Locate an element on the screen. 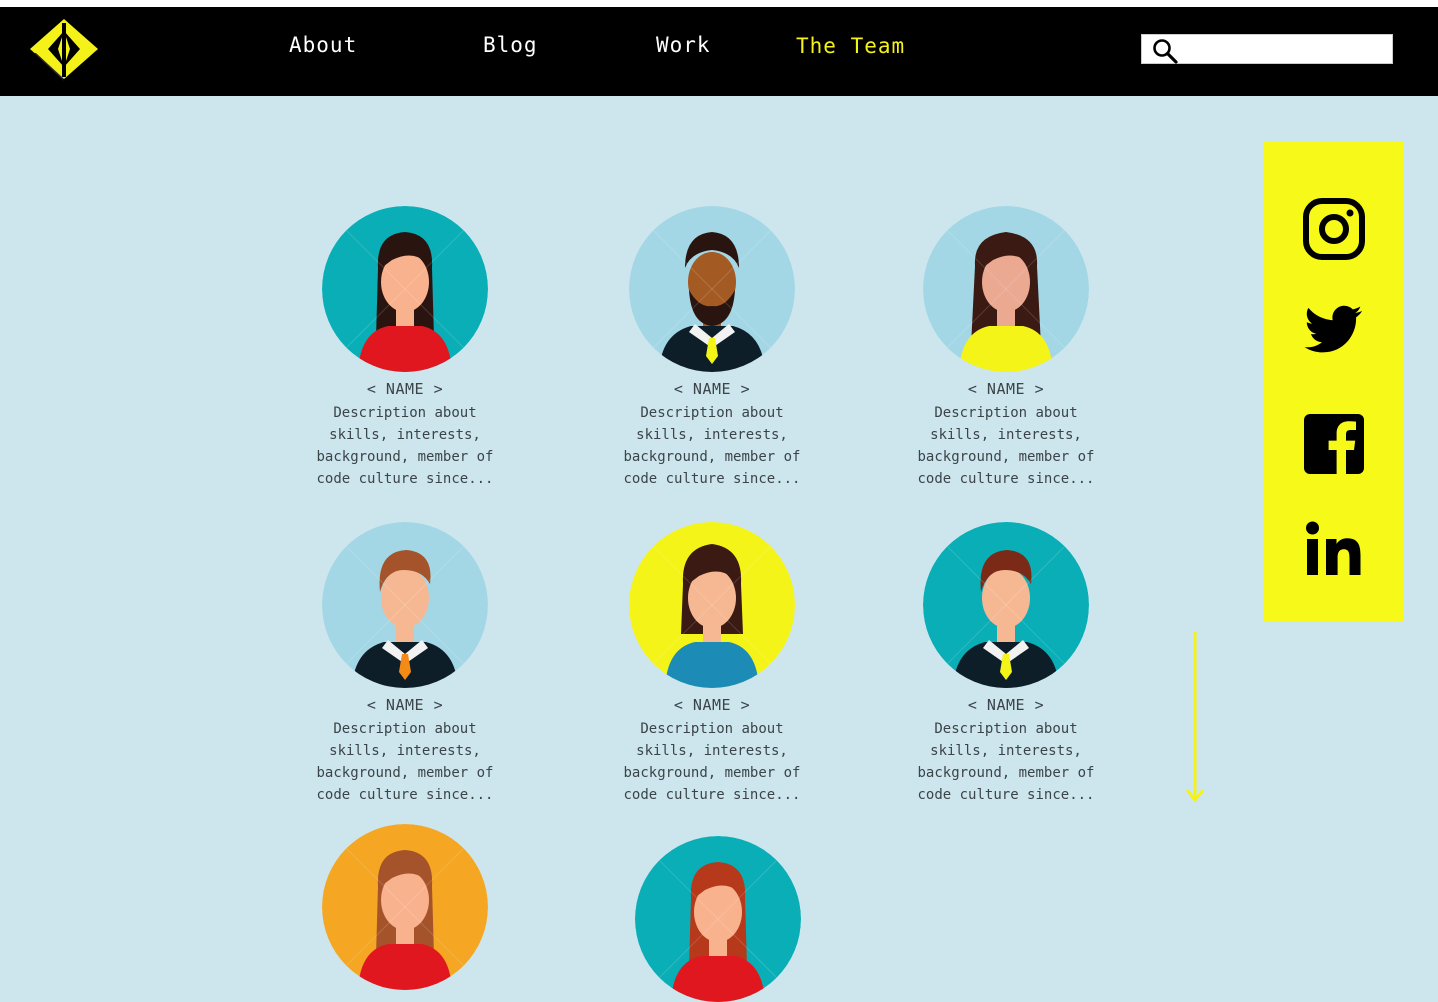 The width and height of the screenshot is (1438, 1002). facebook-icon is located at coordinates (1334, 444).